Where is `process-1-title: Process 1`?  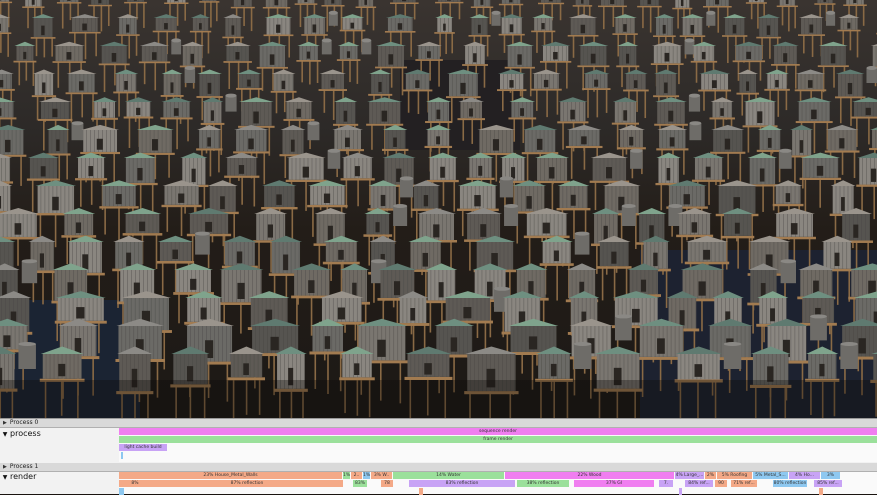 process-1-title: Process 1 is located at coordinates (24, 466).